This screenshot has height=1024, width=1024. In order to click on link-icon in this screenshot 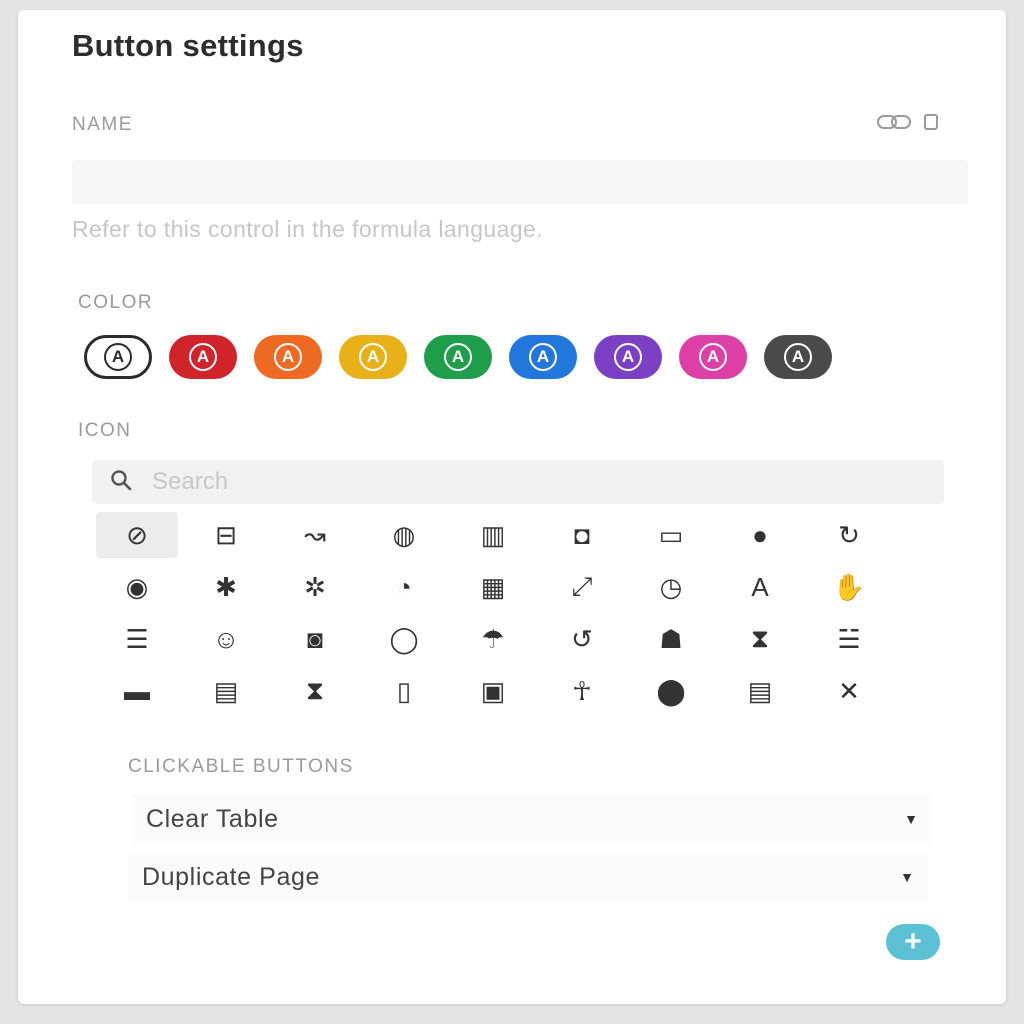, I will do `click(895, 124)`.